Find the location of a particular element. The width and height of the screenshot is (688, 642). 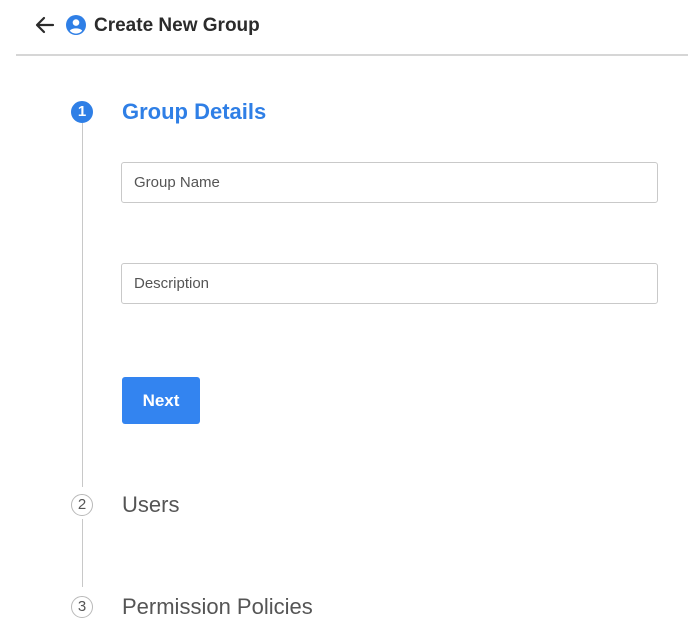

arrow-left-icon is located at coordinates (45, 25).